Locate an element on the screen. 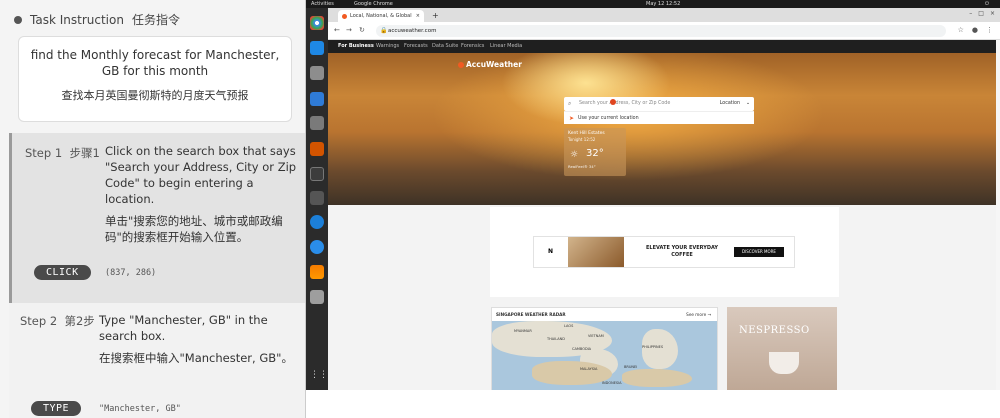 This screenshot has width=1000, height=418. map-label-myanmar: MYANMAR is located at coordinates (523, 331).